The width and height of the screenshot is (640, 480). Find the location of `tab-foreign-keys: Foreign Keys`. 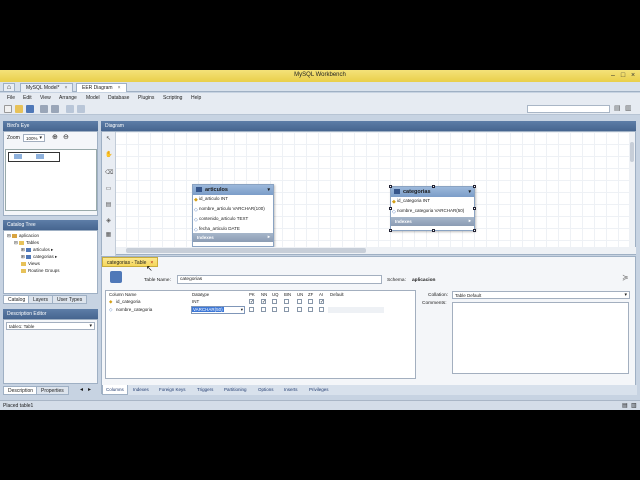

tab-foreign-keys: Foreign Keys is located at coordinates (172, 390).